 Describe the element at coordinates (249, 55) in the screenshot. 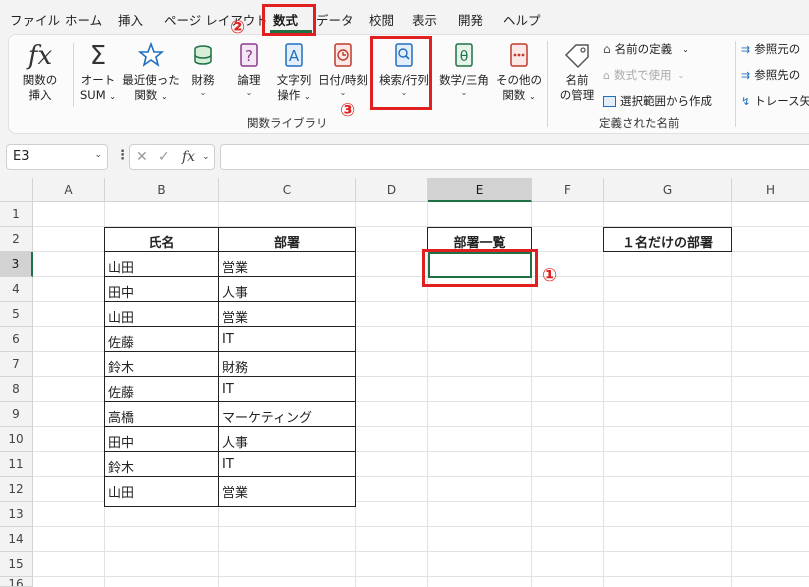

I see `question-book-icon: ?` at that location.